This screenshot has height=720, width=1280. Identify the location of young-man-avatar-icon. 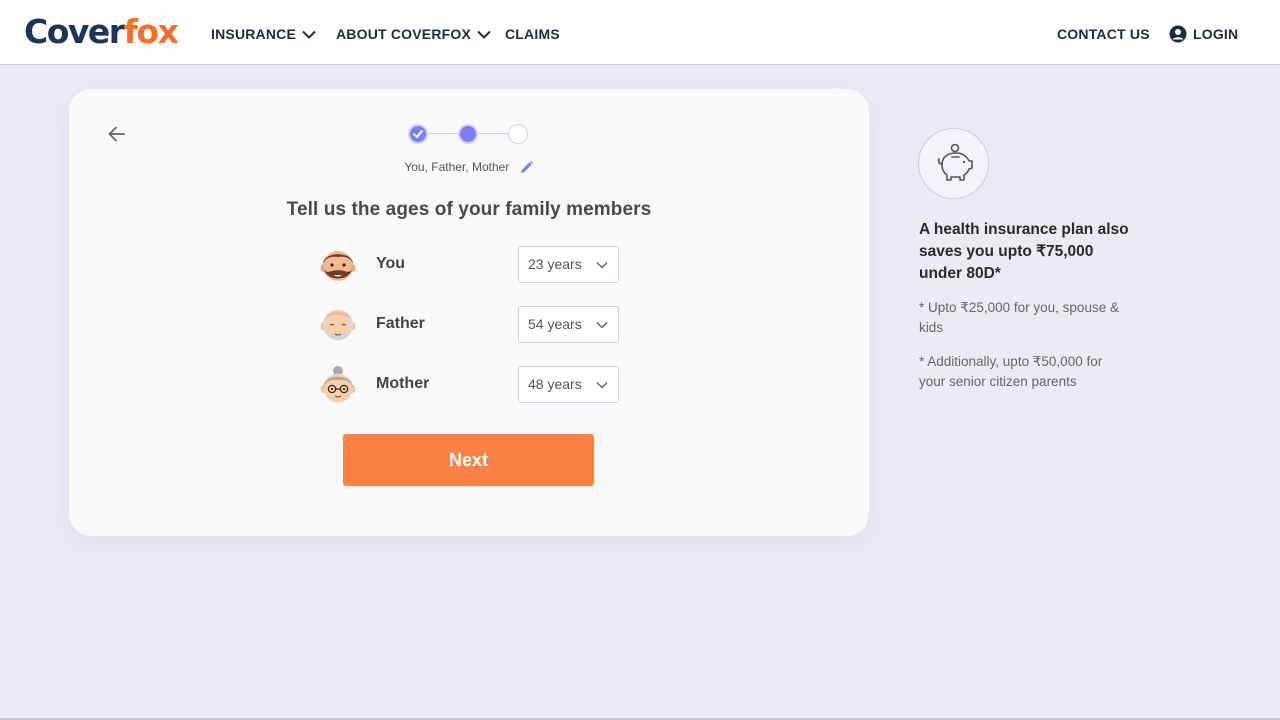
(338, 266).